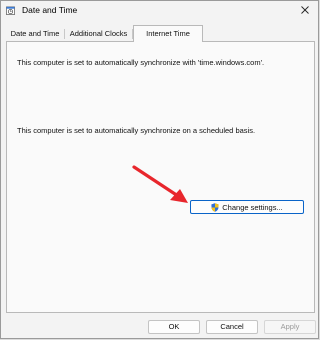 This screenshot has width=320, height=340. Describe the element at coordinates (215, 207) in the screenshot. I see `uac-shield-icon` at that location.